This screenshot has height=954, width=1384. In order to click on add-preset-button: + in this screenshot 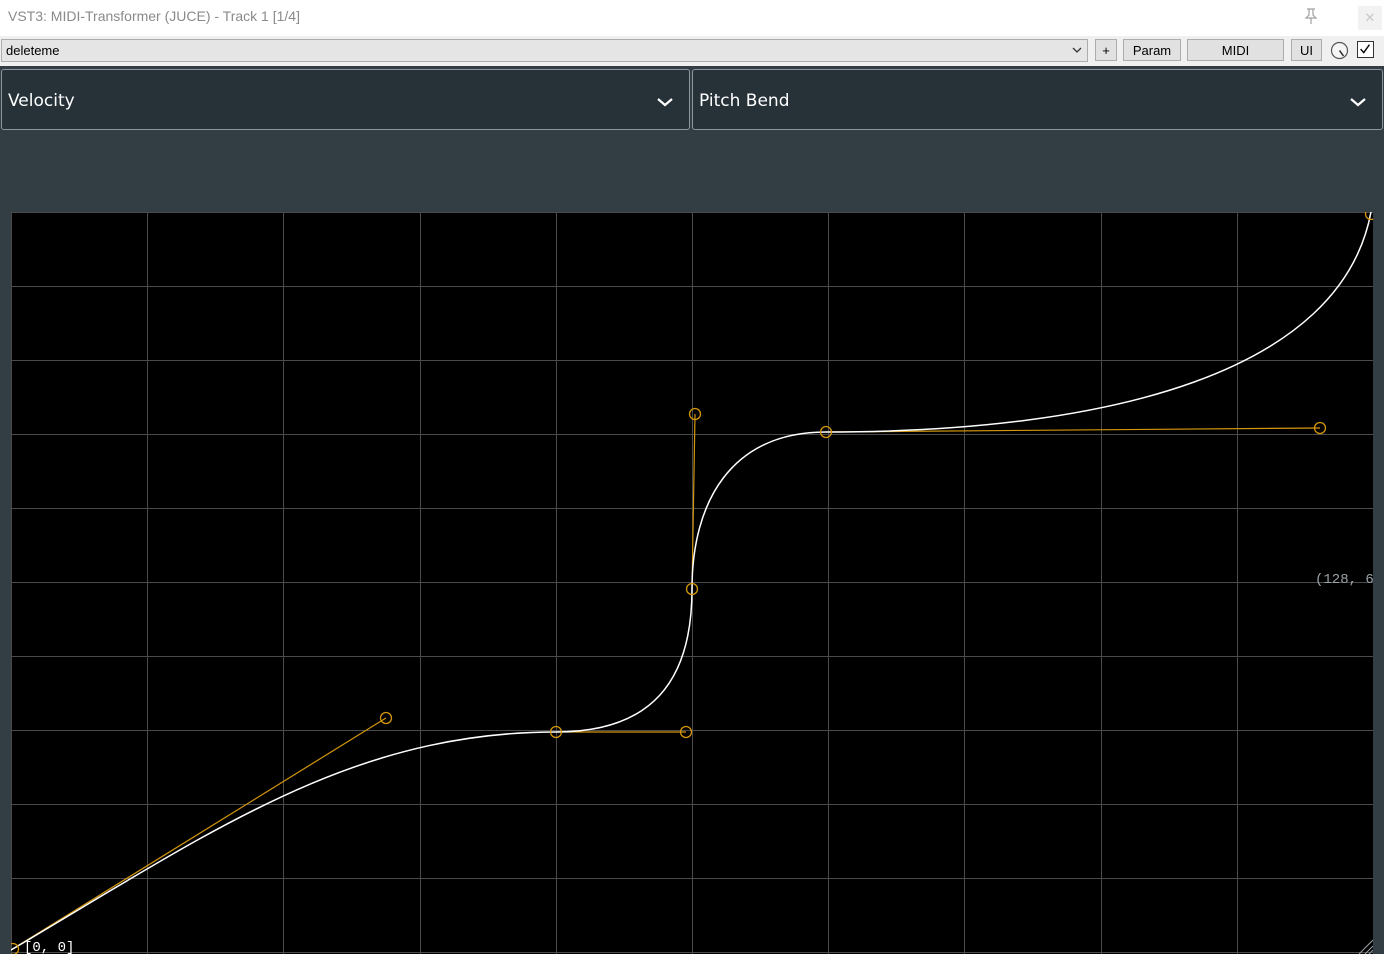, I will do `click(1106, 50)`.